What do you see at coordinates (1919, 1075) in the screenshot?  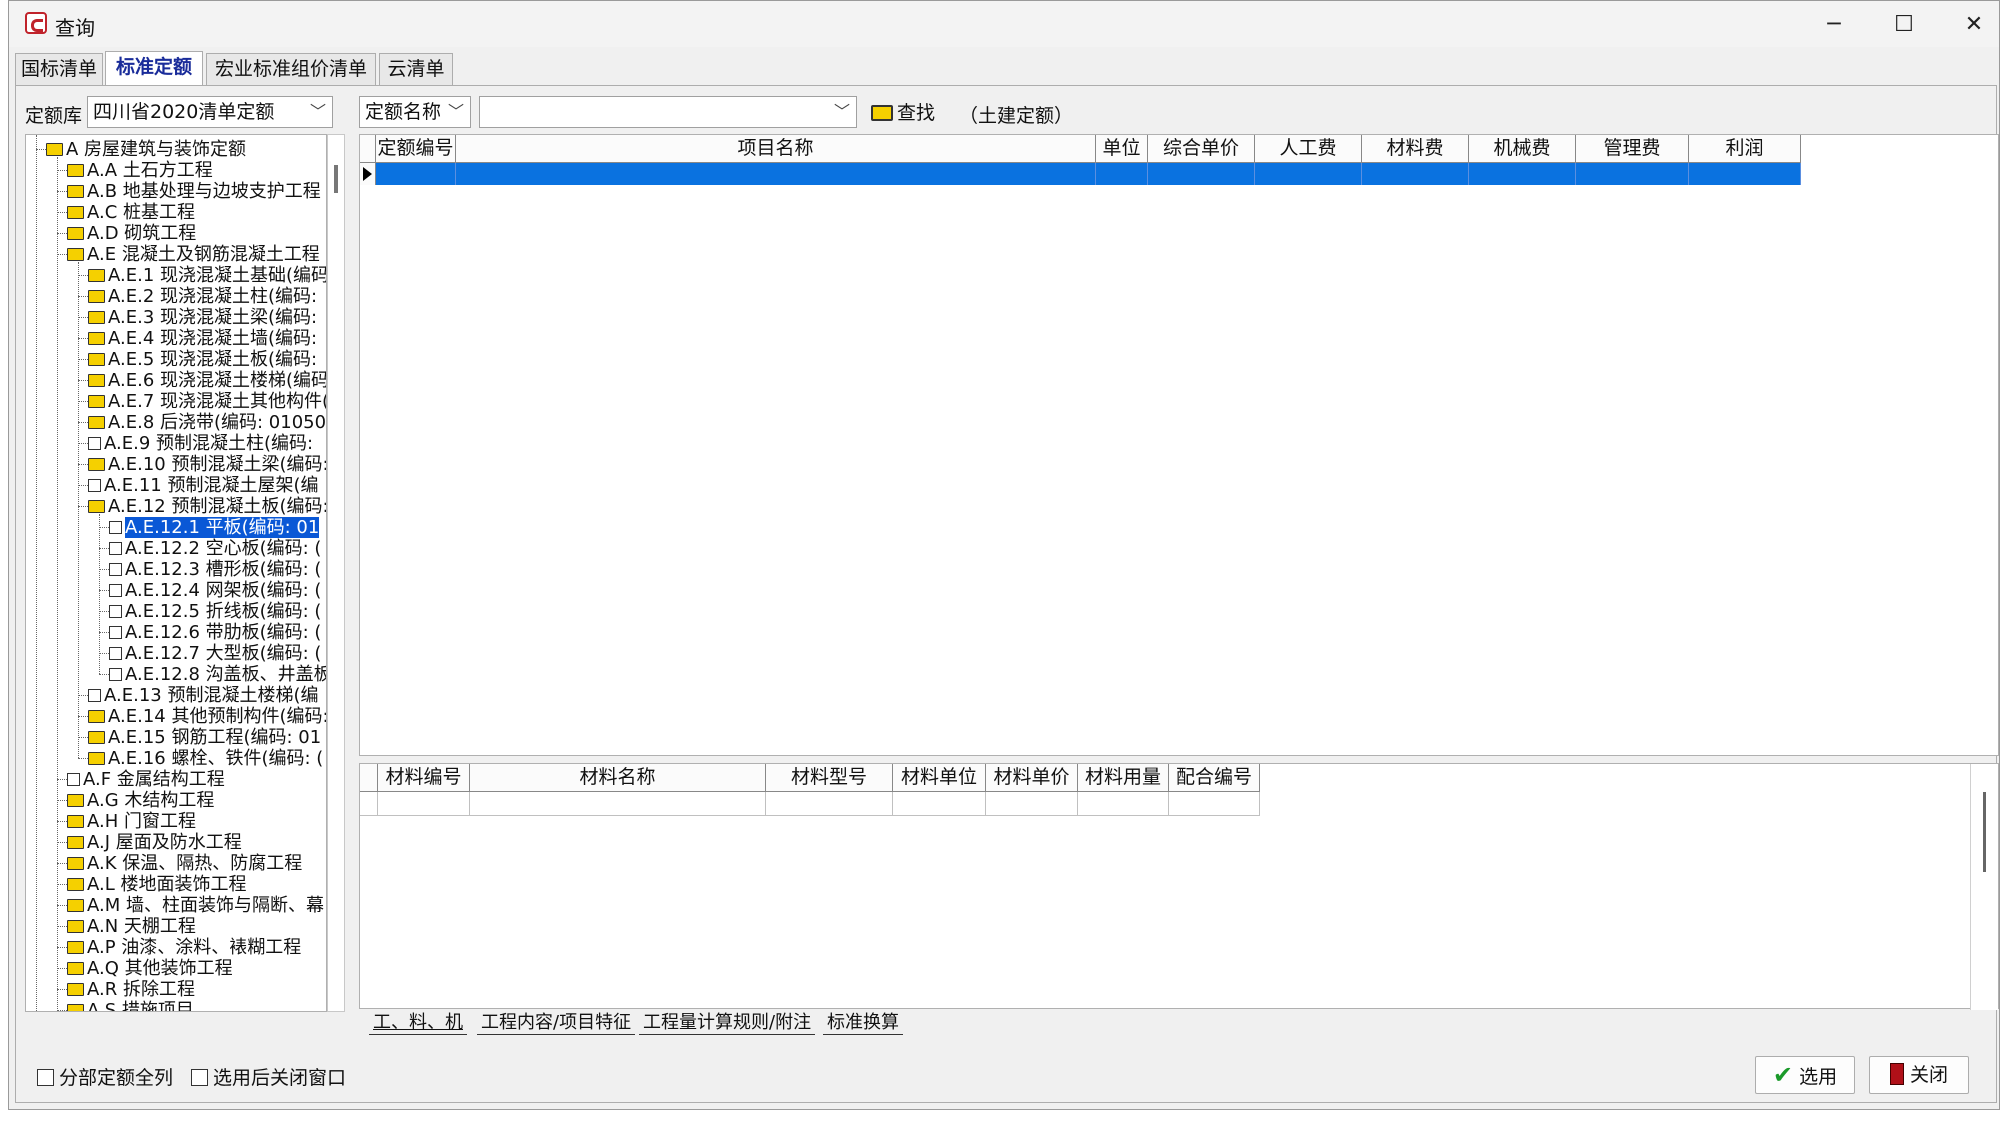 I see `close-button: 关闭` at bounding box center [1919, 1075].